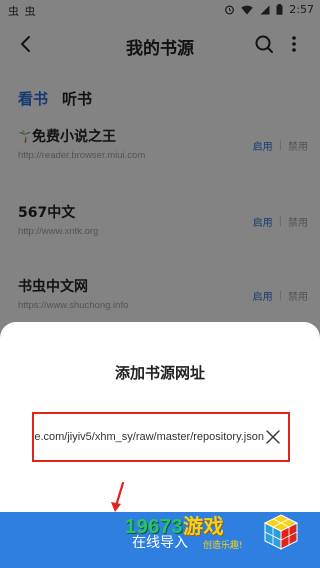 The width and height of the screenshot is (320, 568). Describe the element at coordinates (159, 373) in the screenshot. I see `dialog-title: 添加书源网址` at that location.